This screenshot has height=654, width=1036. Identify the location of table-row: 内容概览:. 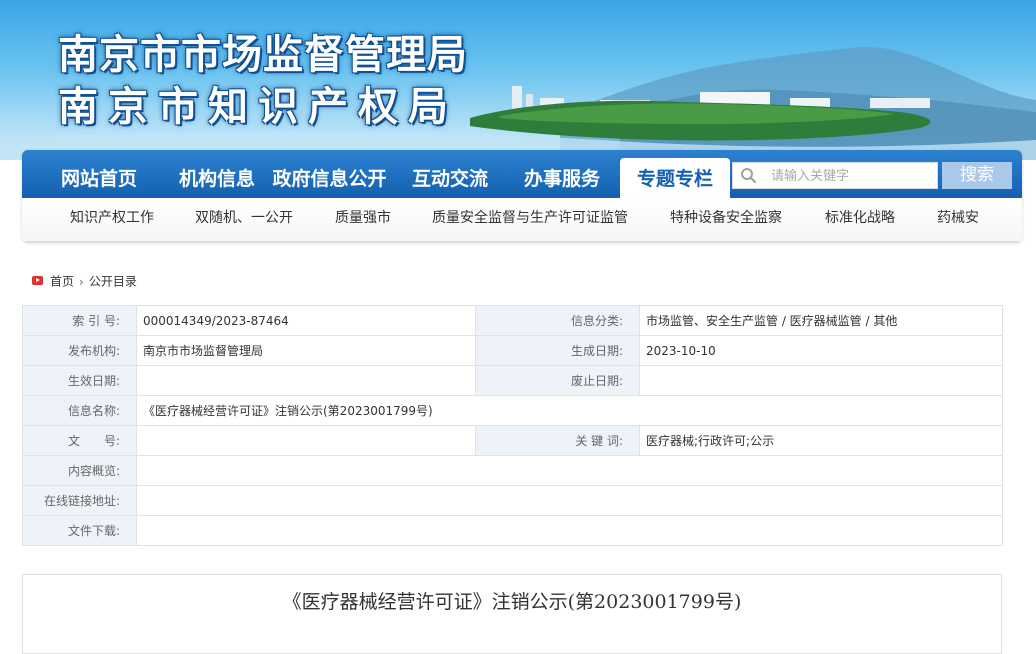
(512, 470).